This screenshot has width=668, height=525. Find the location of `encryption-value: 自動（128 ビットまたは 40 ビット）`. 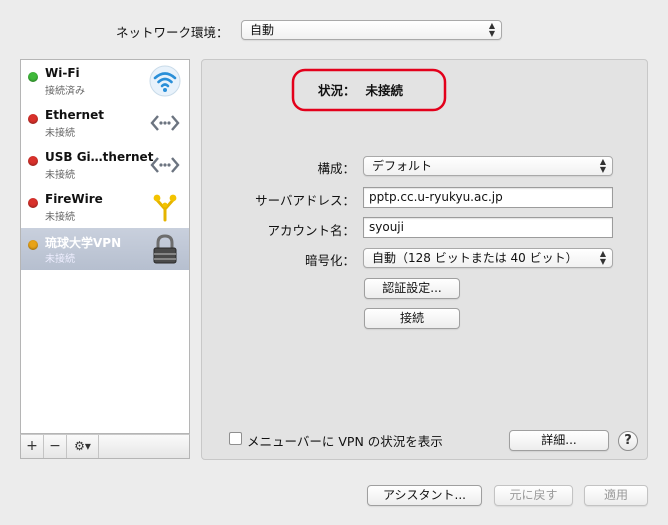

encryption-value: 自動（128 ビットまたは 40 ビット） is located at coordinates (475, 258).